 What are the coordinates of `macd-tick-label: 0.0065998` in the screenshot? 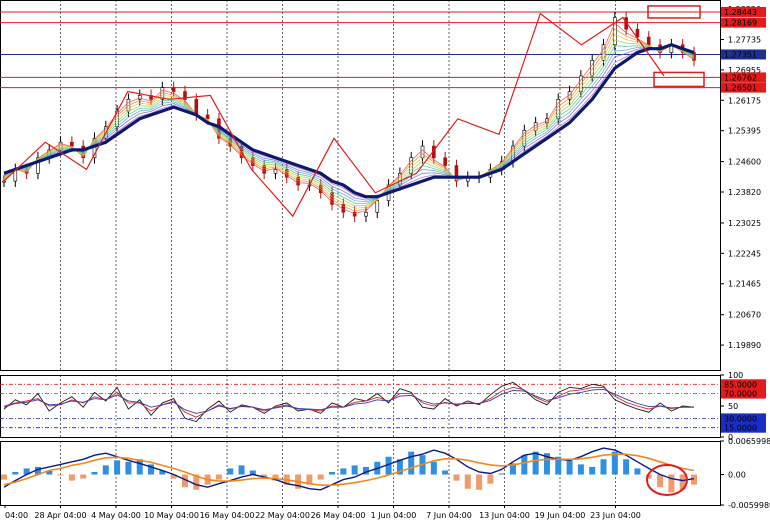 It's located at (749, 441).